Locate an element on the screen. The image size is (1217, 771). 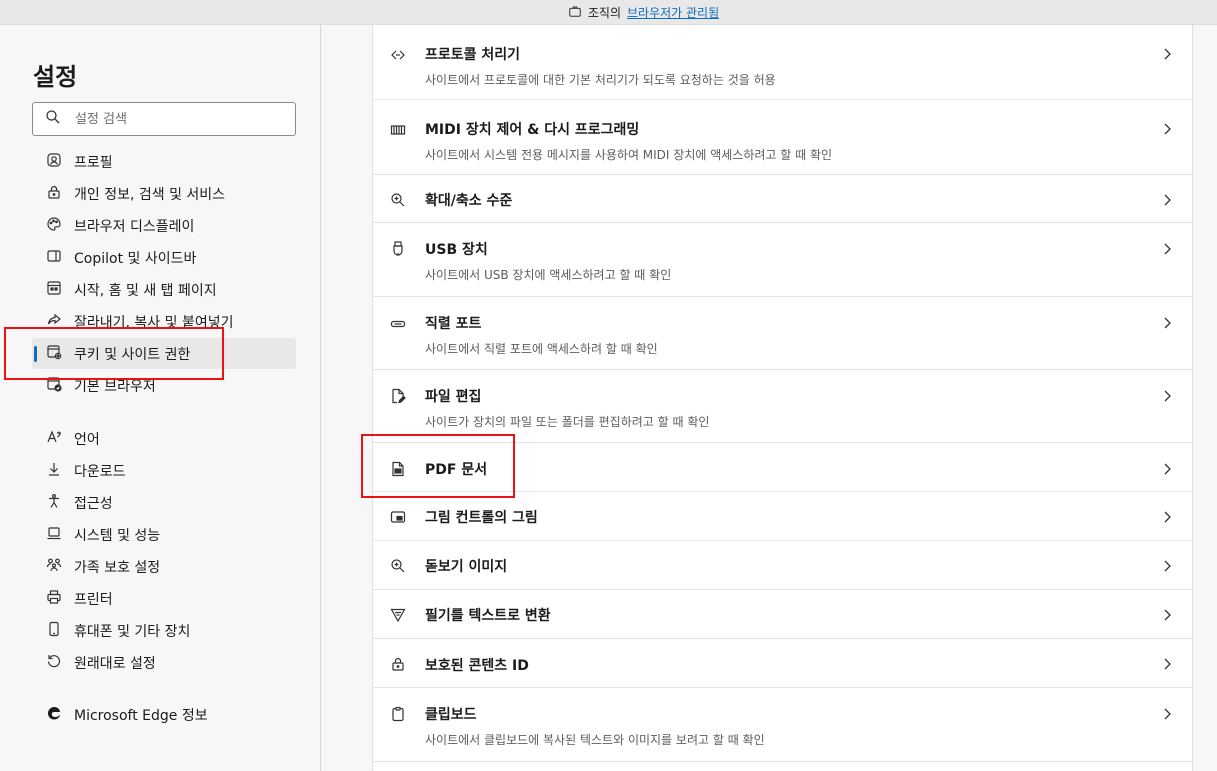
sidebar-item-appearance: 브라우저 디스플레이 is located at coordinates (164, 225).